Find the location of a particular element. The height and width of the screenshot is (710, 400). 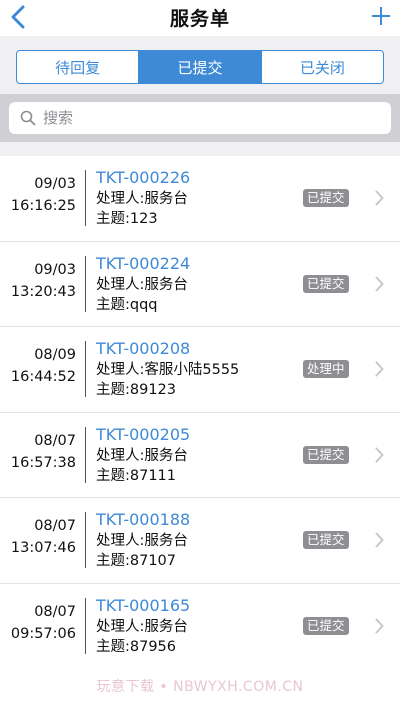

search-input is located at coordinates (203, 118).